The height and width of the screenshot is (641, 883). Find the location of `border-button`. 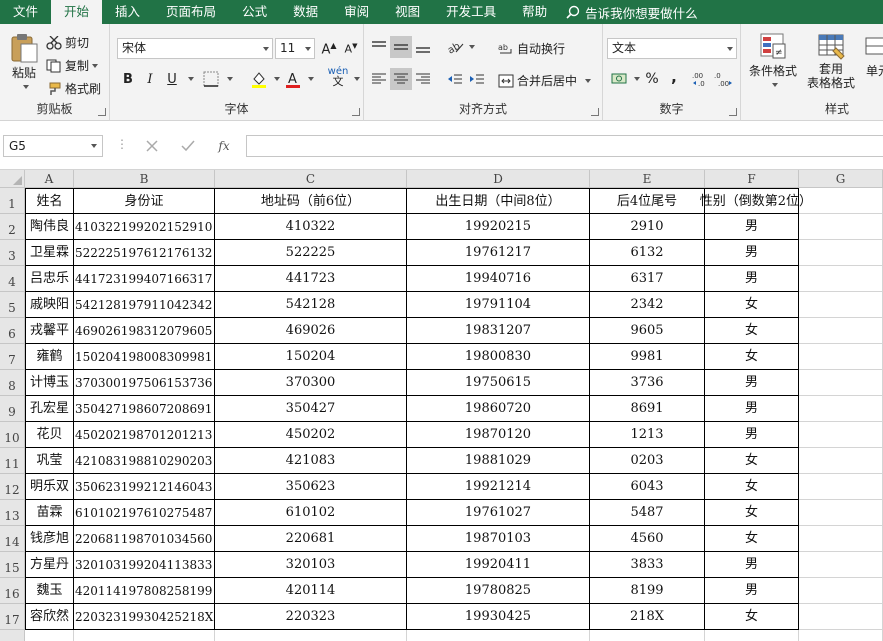

border-button is located at coordinates (211, 79).